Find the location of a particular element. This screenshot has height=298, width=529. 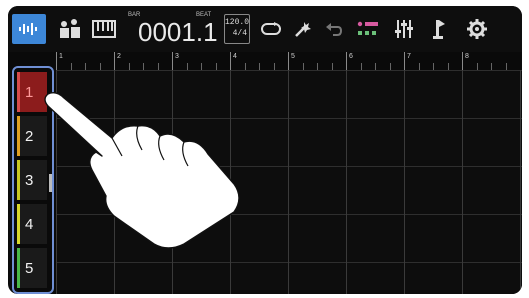

selection-frame is located at coordinates (33, 180).